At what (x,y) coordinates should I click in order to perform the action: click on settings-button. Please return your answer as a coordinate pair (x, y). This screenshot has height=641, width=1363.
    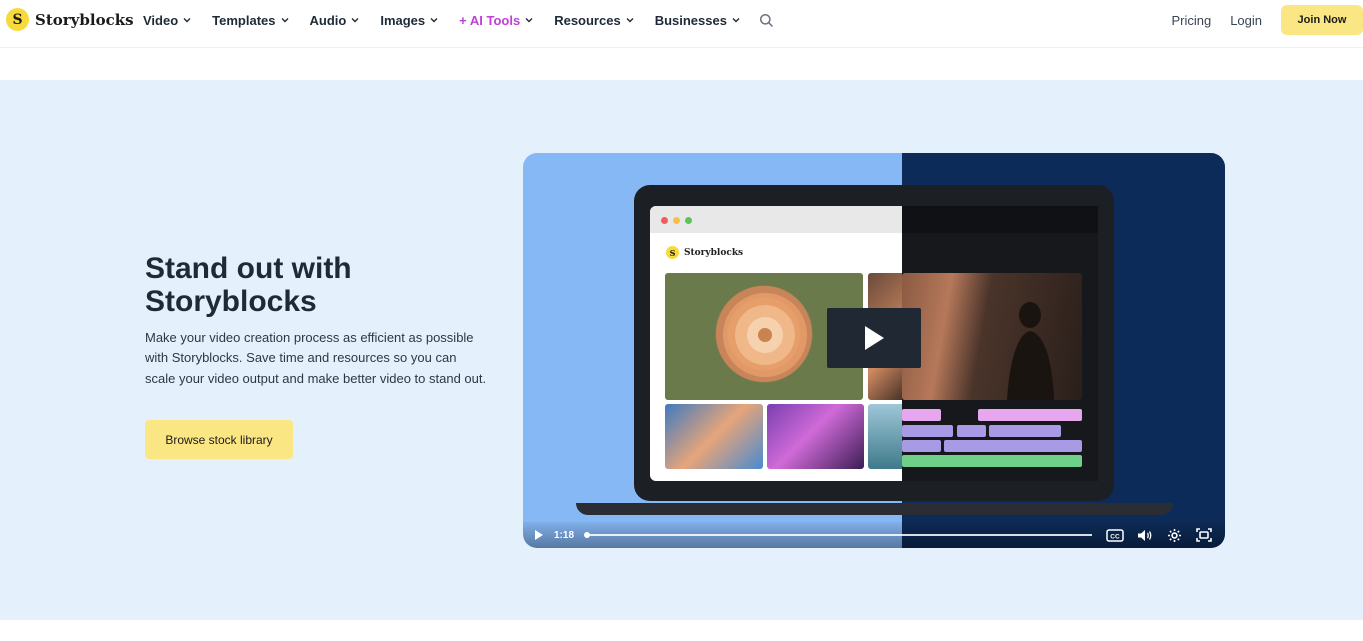
    Looking at the image, I should click on (1174, 535).